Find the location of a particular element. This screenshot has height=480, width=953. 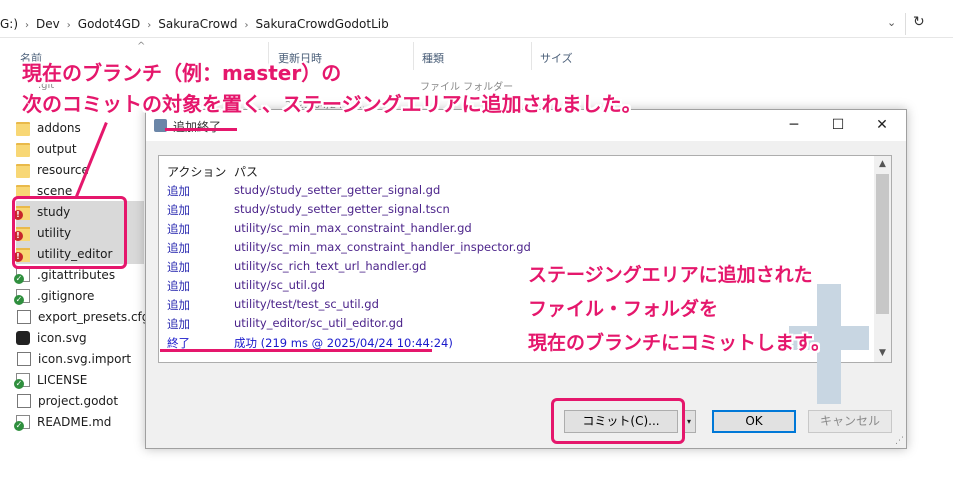

file-row: icon.svg.import is located at coordinates (80, 358).